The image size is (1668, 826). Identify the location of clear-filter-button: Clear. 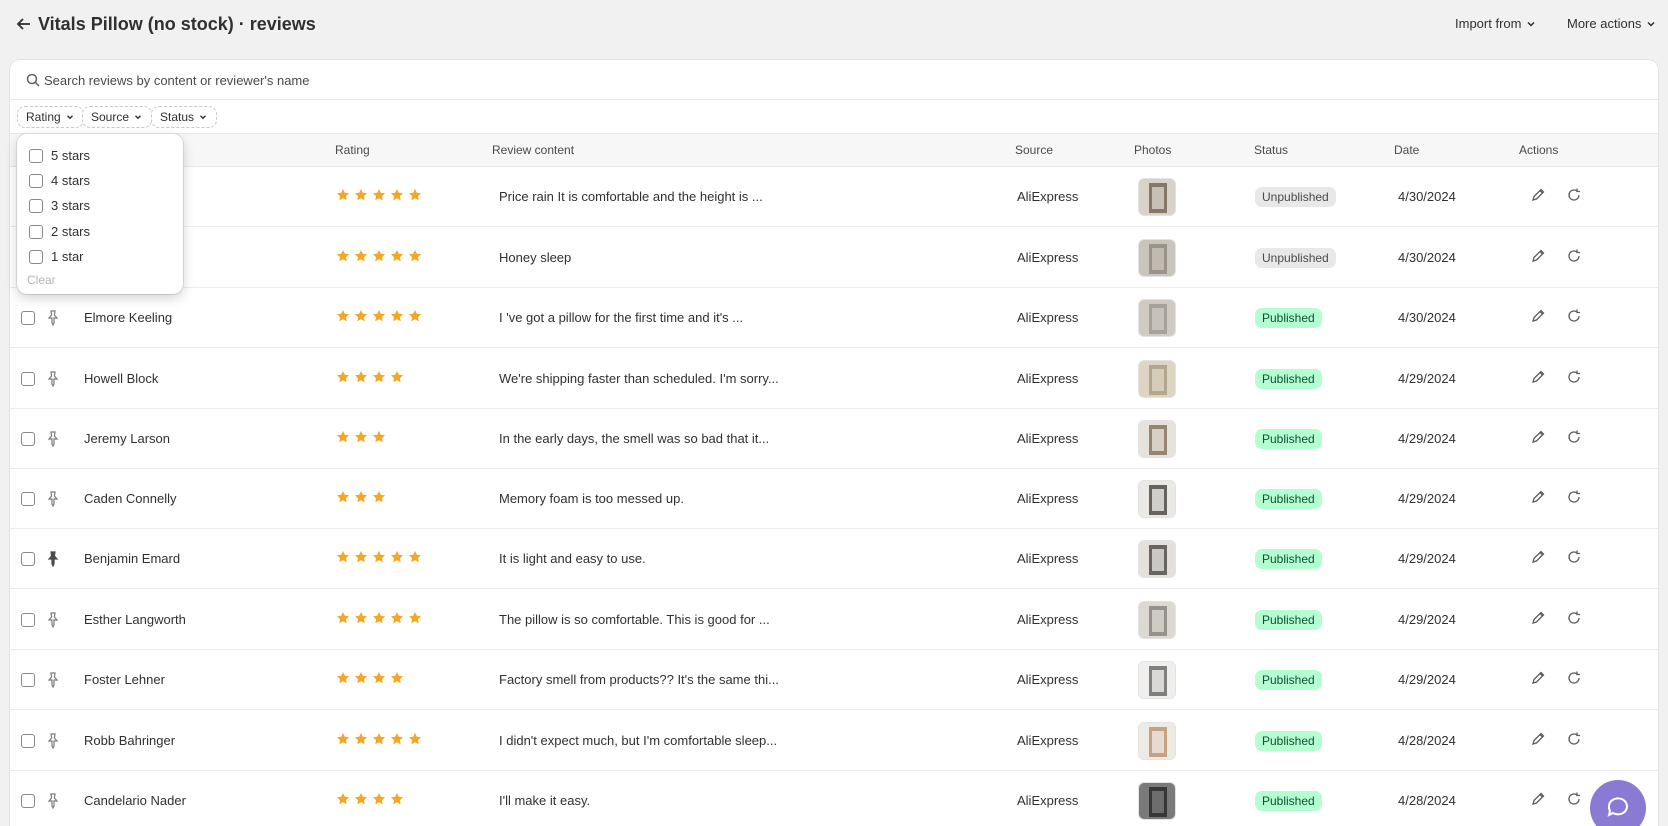
(41, 280).